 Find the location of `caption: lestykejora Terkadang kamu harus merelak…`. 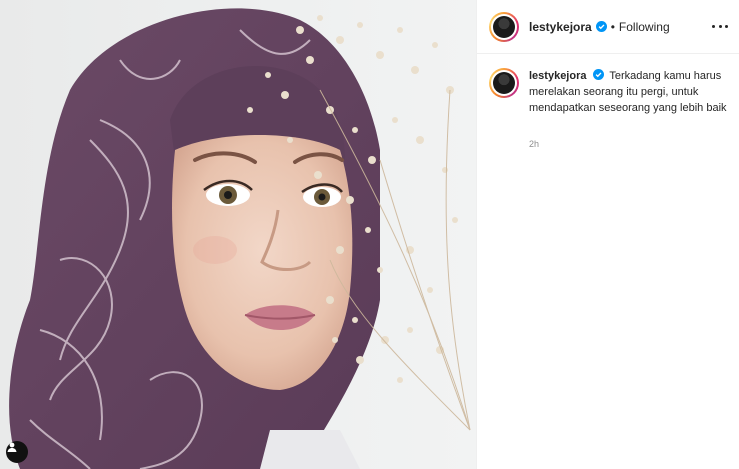

caption: lestykejora Terkadang kamu harus merelak… is located at coordinates (609, 92).